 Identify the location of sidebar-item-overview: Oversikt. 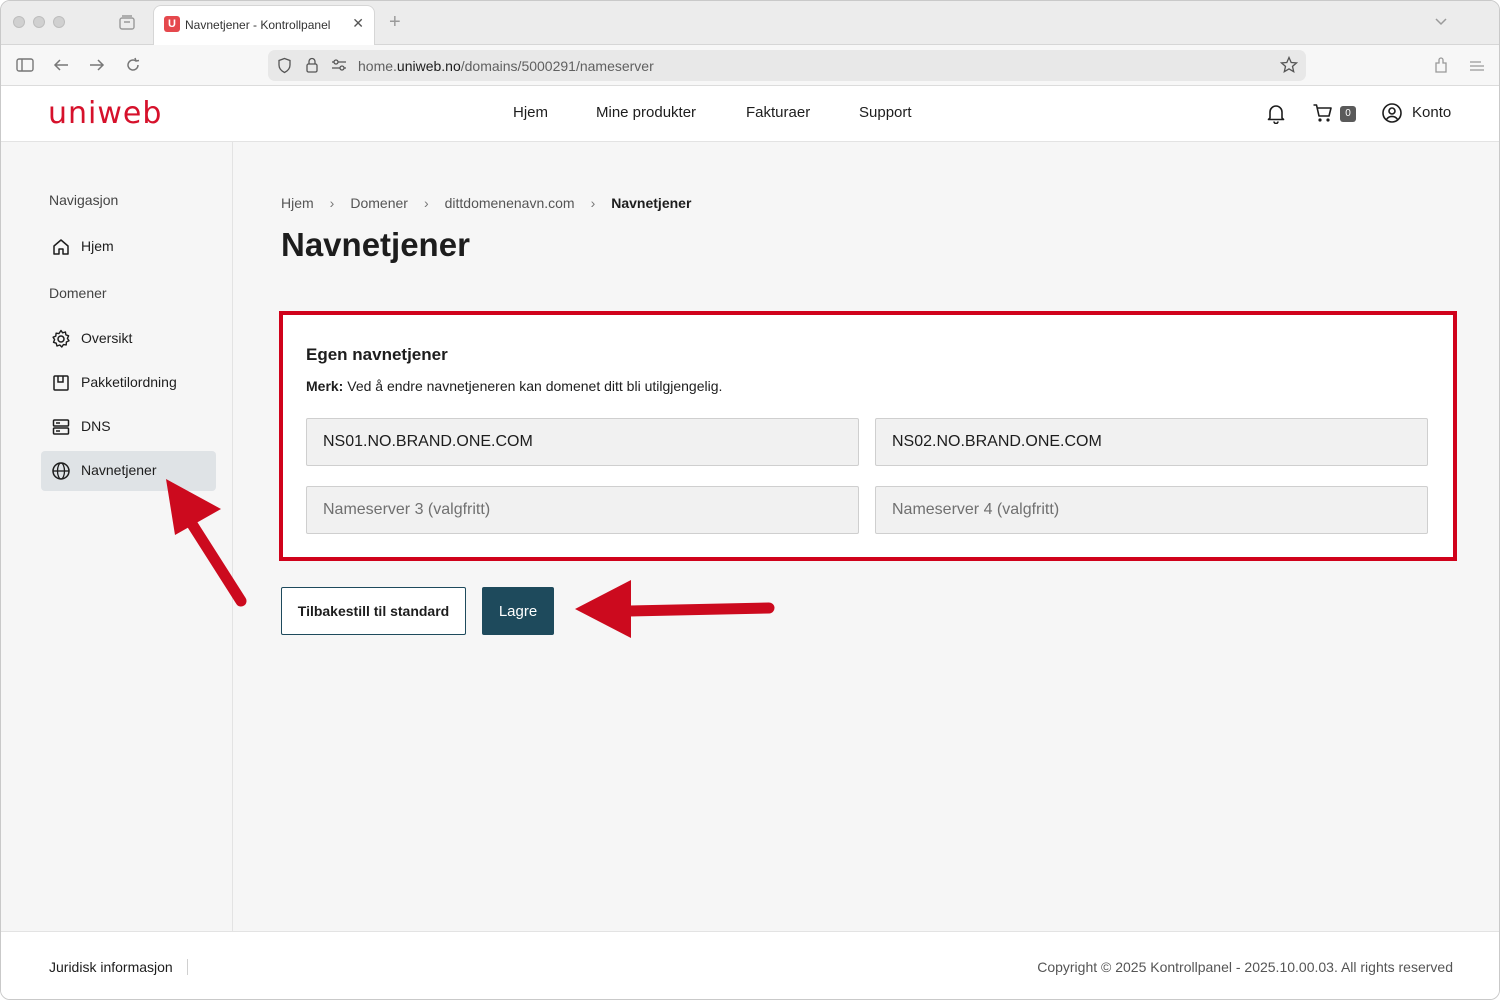
(128, 339).